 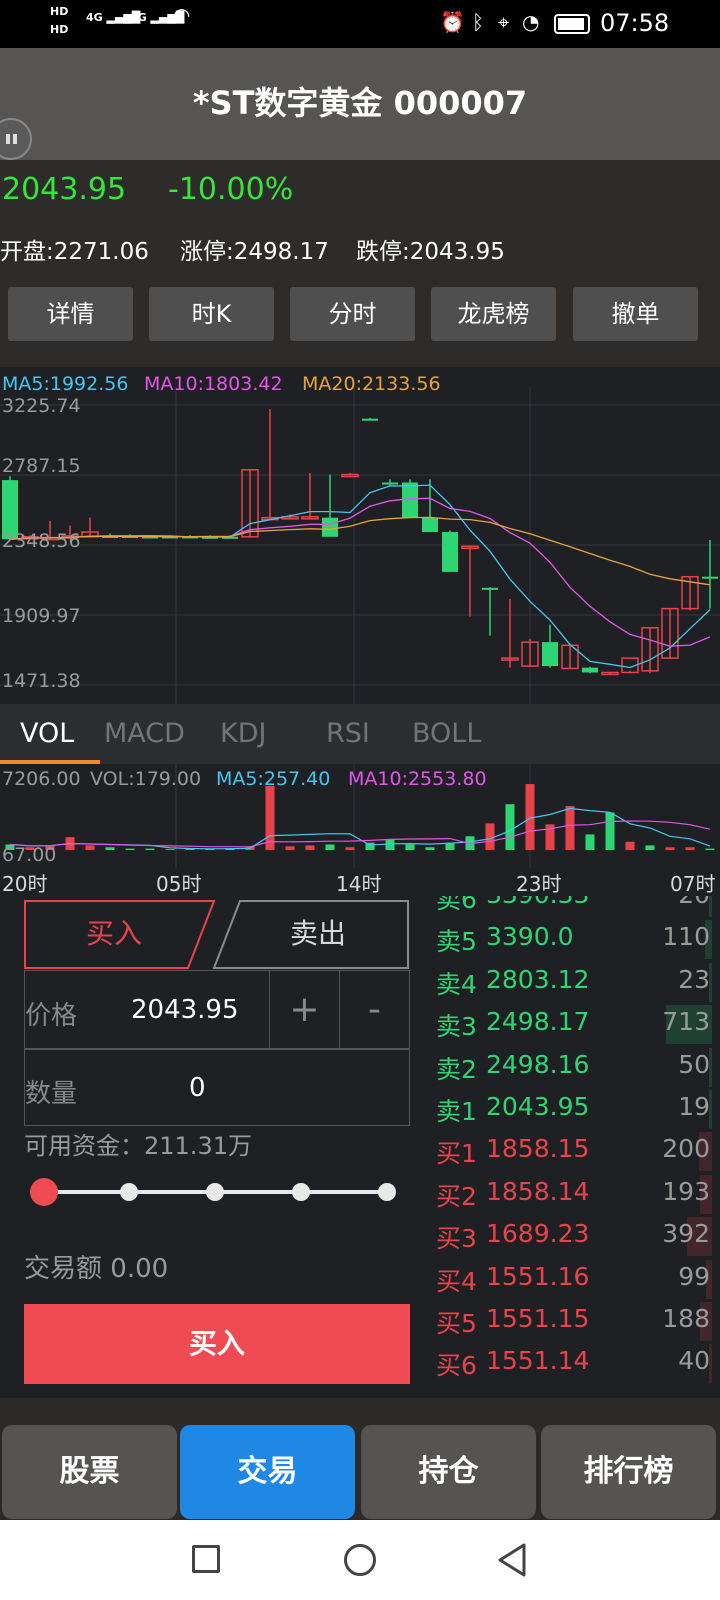 I want to click on ask-row: 卖5 3390.0 110, so click(x=574, y=939).